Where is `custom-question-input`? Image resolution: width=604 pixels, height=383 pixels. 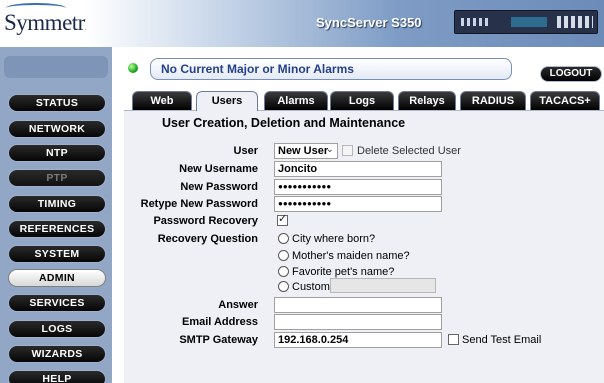
custom-question-input is located at coordinates (383, 285).